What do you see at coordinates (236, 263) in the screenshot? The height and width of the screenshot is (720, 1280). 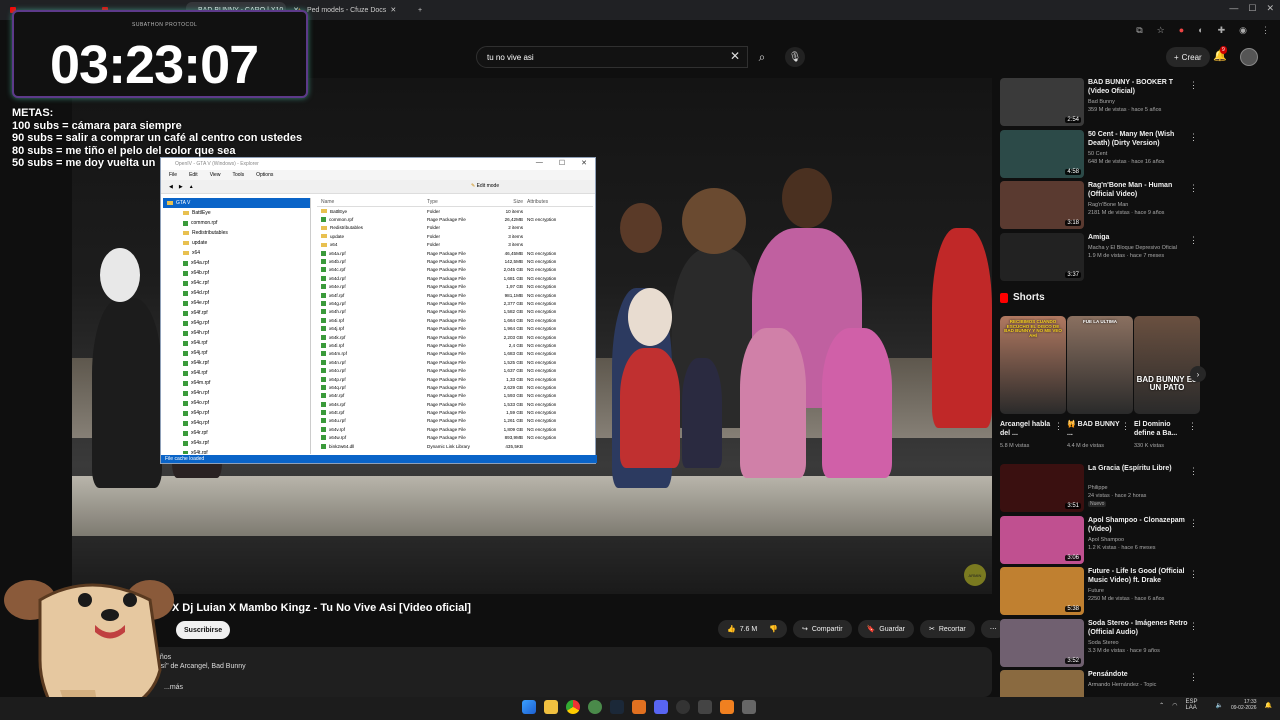 I see `tree-item: x64a.rpf` at bounding box center [236, 263].